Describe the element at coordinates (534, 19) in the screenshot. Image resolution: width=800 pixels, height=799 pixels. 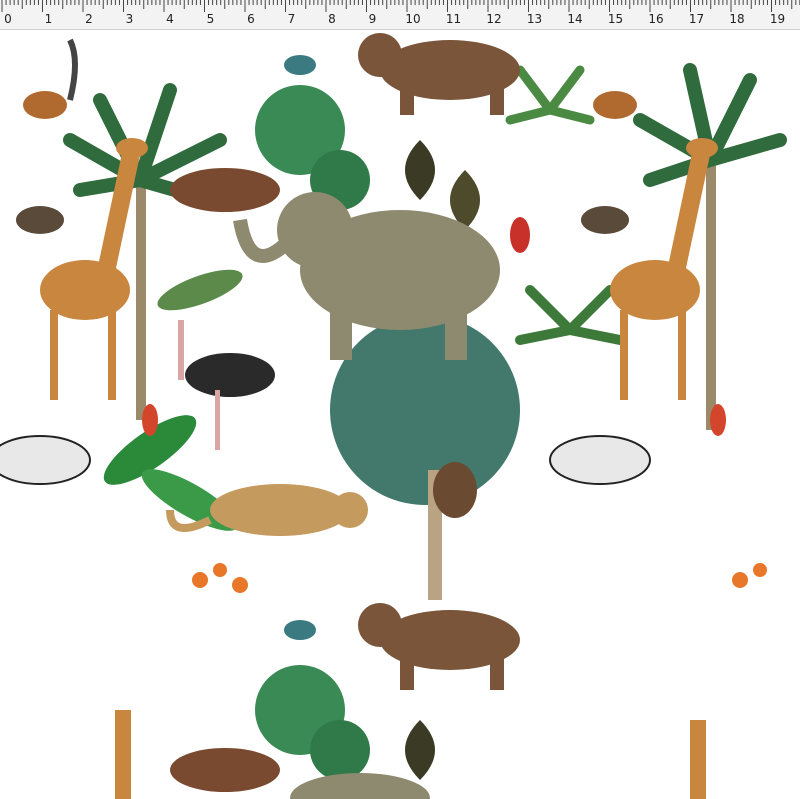
I see `ruler-label: 13` at that location.